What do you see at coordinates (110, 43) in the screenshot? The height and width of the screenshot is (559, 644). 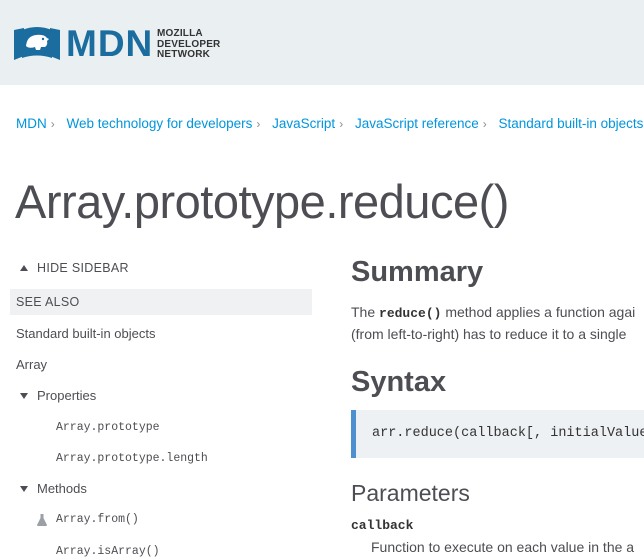 I see `logo-wordmark: MDN` at bounding box center [110, 43].